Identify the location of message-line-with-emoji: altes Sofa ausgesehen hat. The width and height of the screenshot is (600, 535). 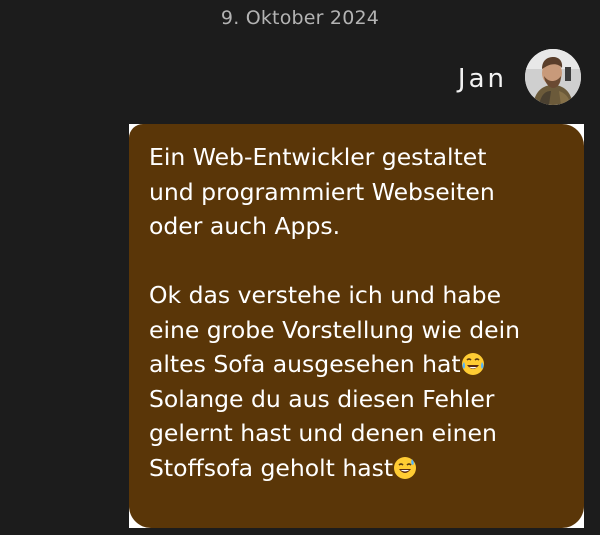
(359, 364).